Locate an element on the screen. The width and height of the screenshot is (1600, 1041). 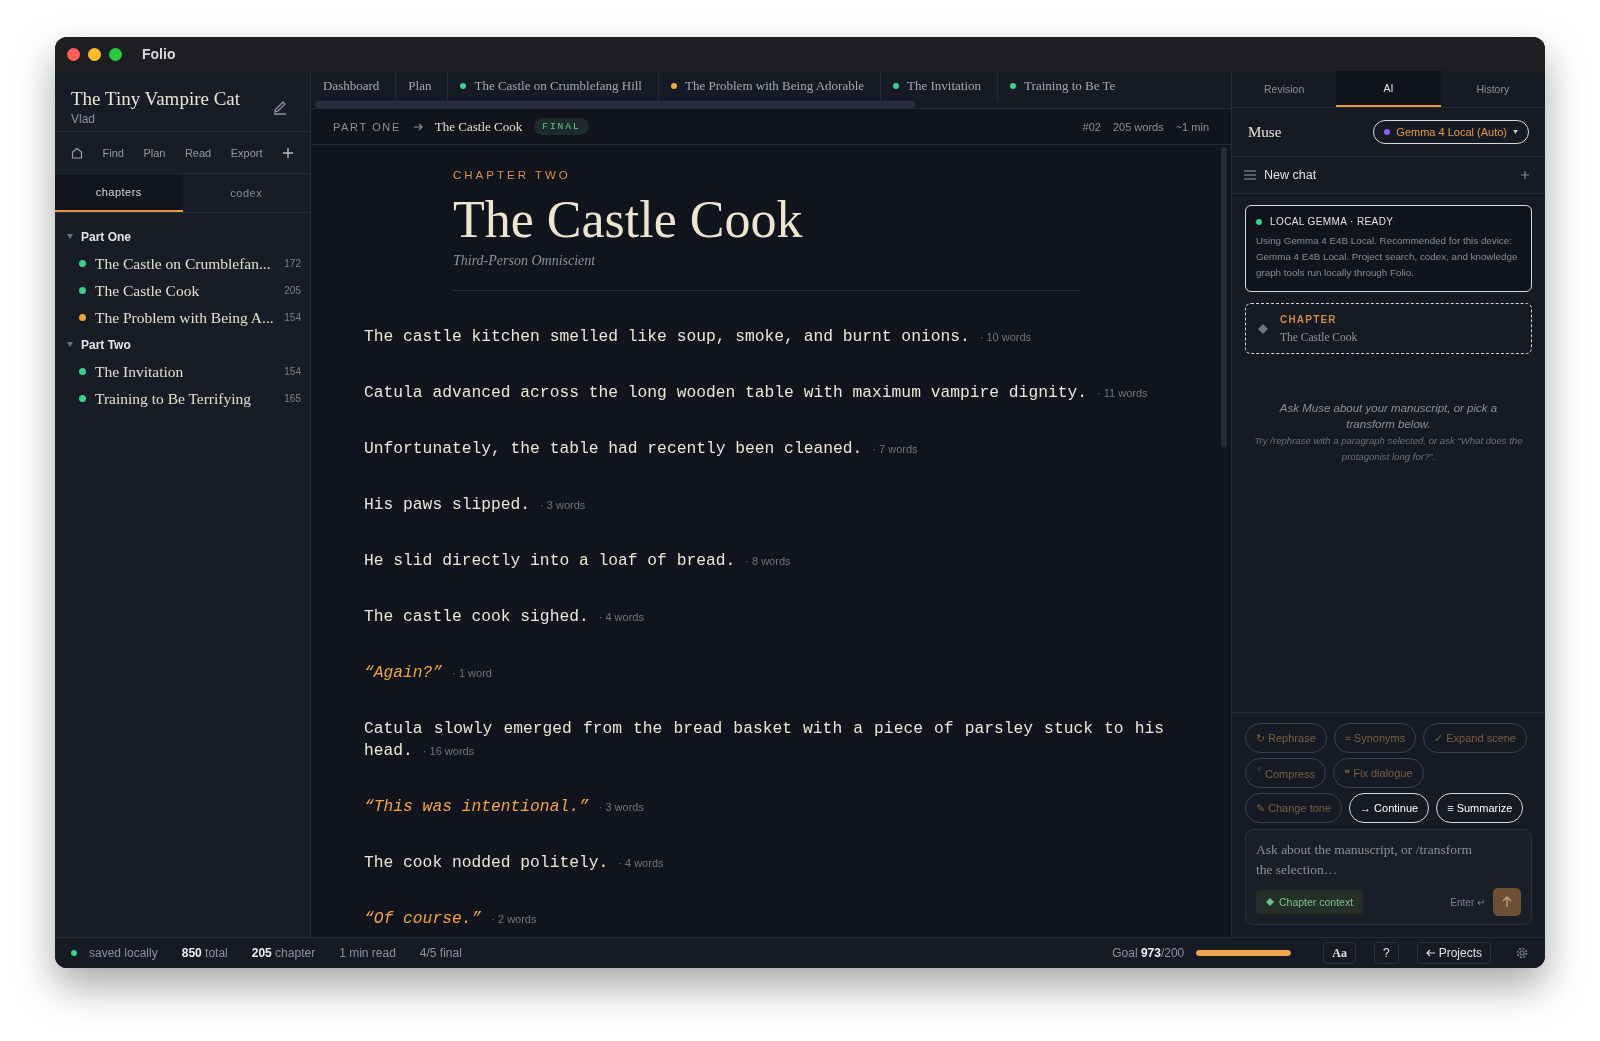
chapter-item: The Castle Cook 205 is located at coordinates (182, 290).